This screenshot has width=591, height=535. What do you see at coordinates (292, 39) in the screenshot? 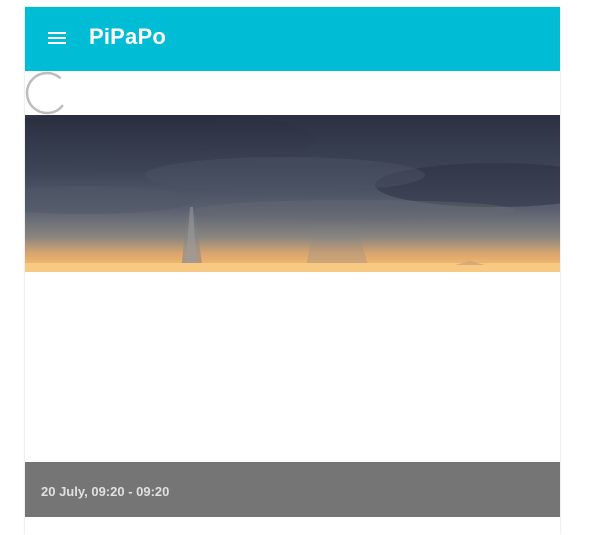
I see `app-toolbar: PiPaPo` at bounding box center [292, 39].